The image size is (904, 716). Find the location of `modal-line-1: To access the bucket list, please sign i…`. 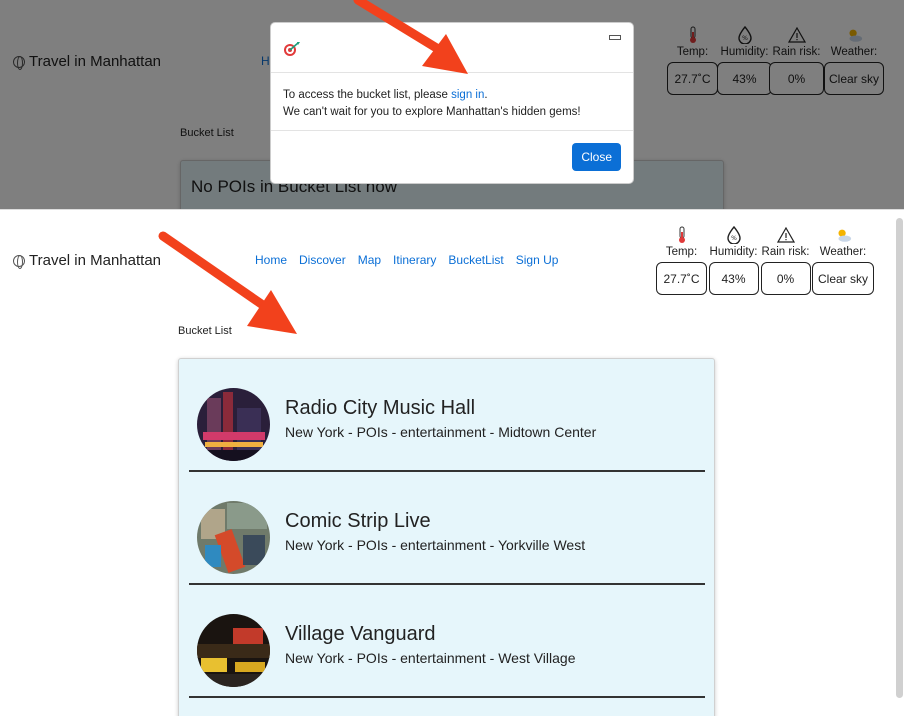

modal-line-1: To access the bucket list, please sign i… is located at coordinates (452, 95).